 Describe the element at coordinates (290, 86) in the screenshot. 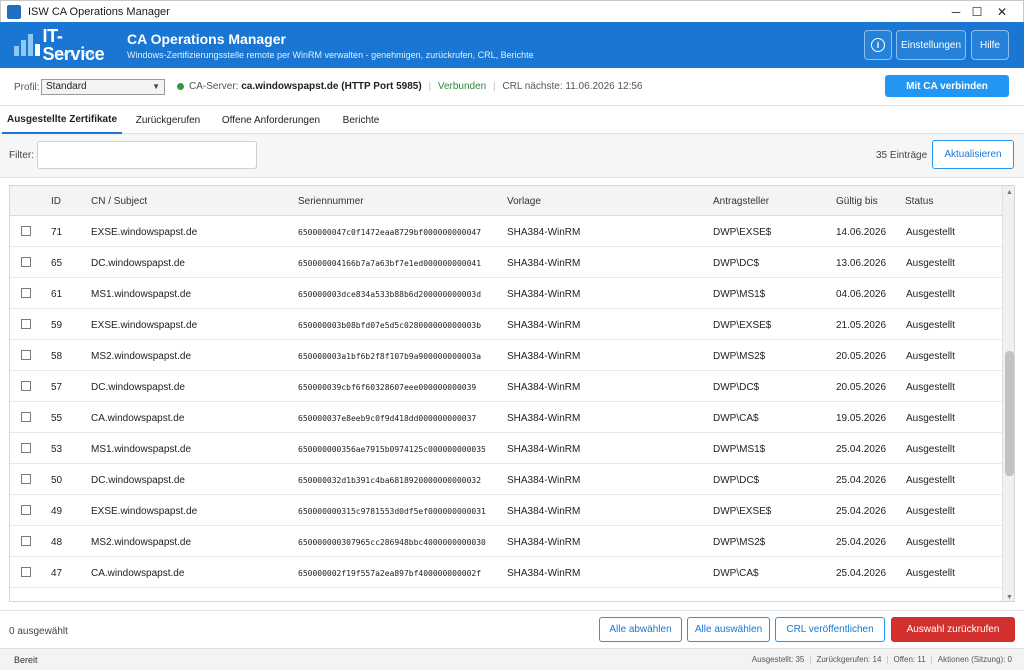

I see `ca-server-name: ca.windowspapst.de` at that location.